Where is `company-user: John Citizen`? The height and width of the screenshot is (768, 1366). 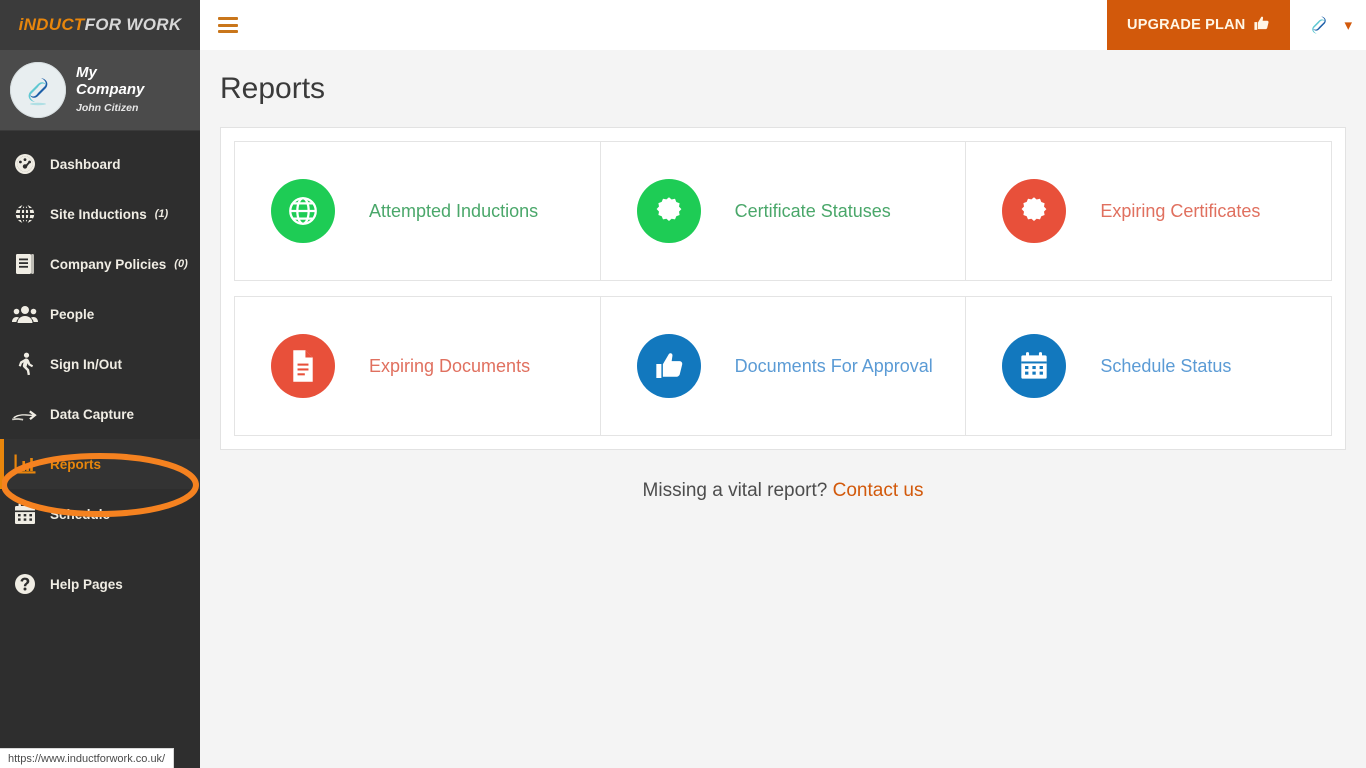 company-user: John Citizen is located at coordinates (107, 108).